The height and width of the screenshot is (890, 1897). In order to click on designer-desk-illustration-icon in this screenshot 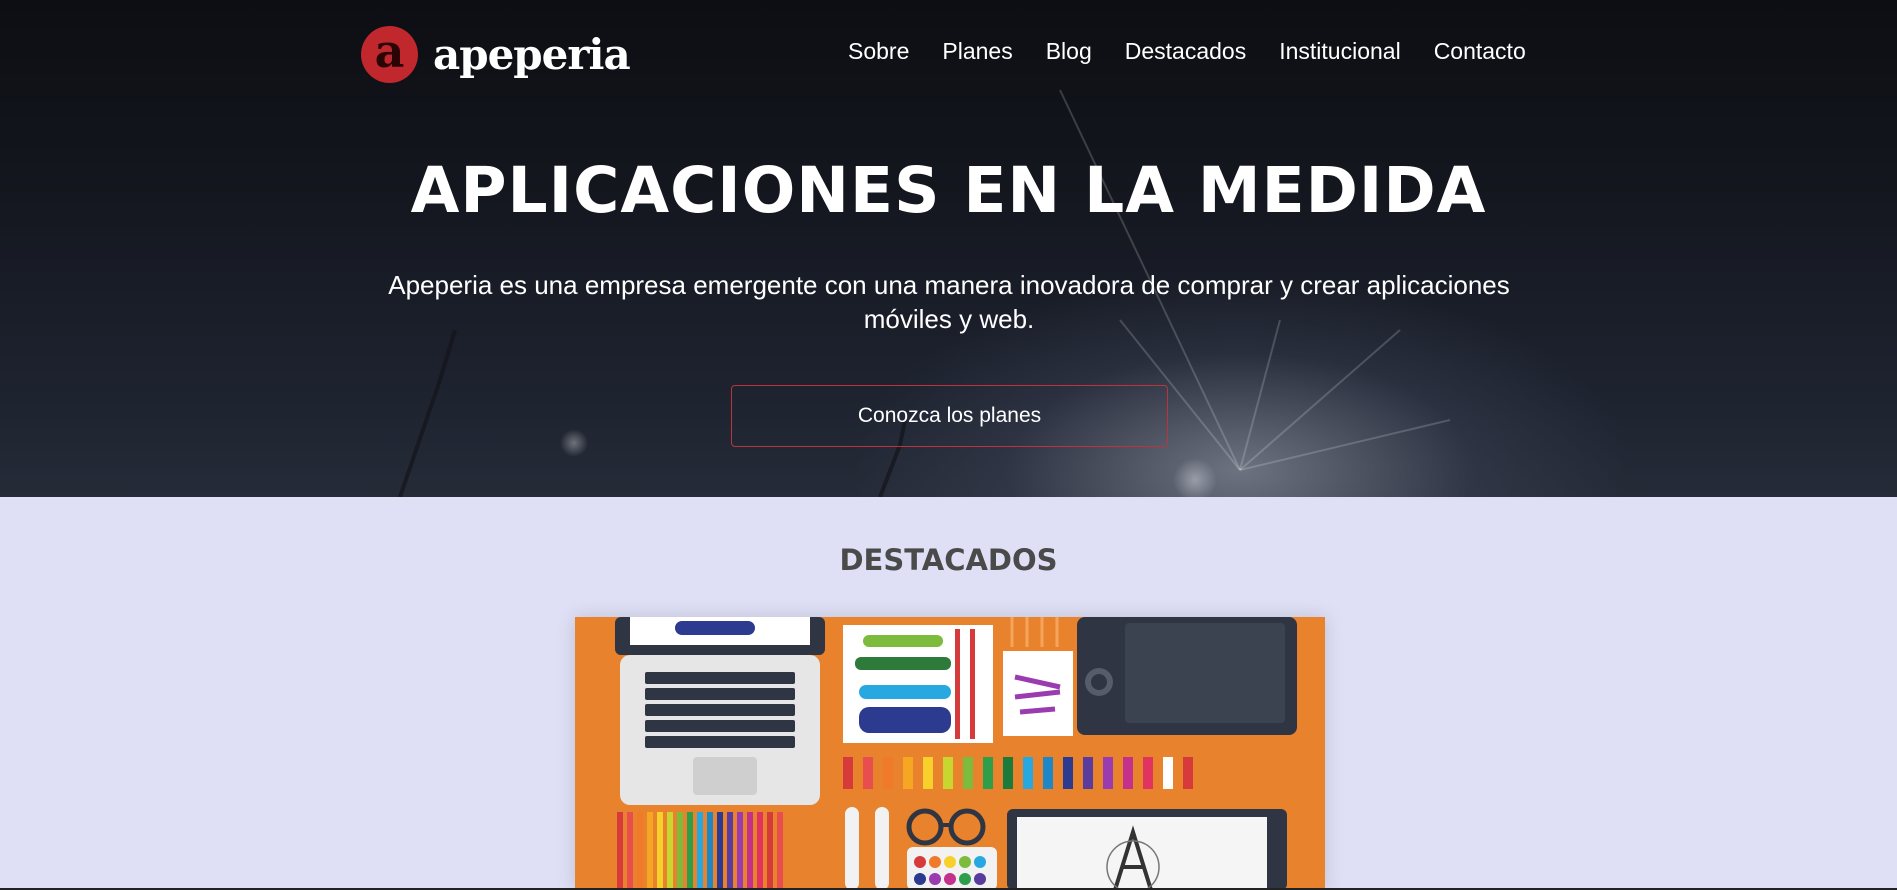, I will do `click(956, 753)`.